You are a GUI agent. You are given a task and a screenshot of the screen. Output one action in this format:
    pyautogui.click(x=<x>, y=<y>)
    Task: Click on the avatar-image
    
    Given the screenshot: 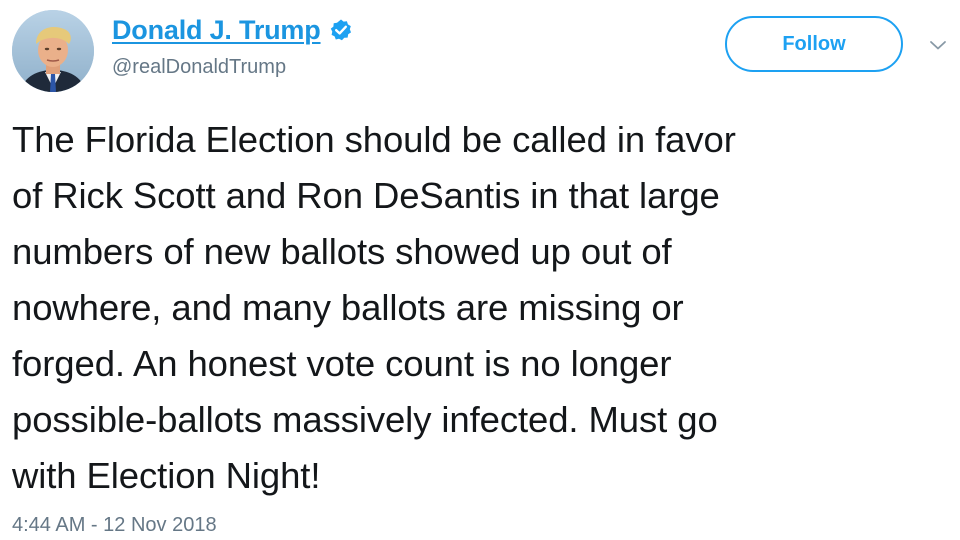 What is the action you would take?
    pyautogui.click(x=53, y=51)
    